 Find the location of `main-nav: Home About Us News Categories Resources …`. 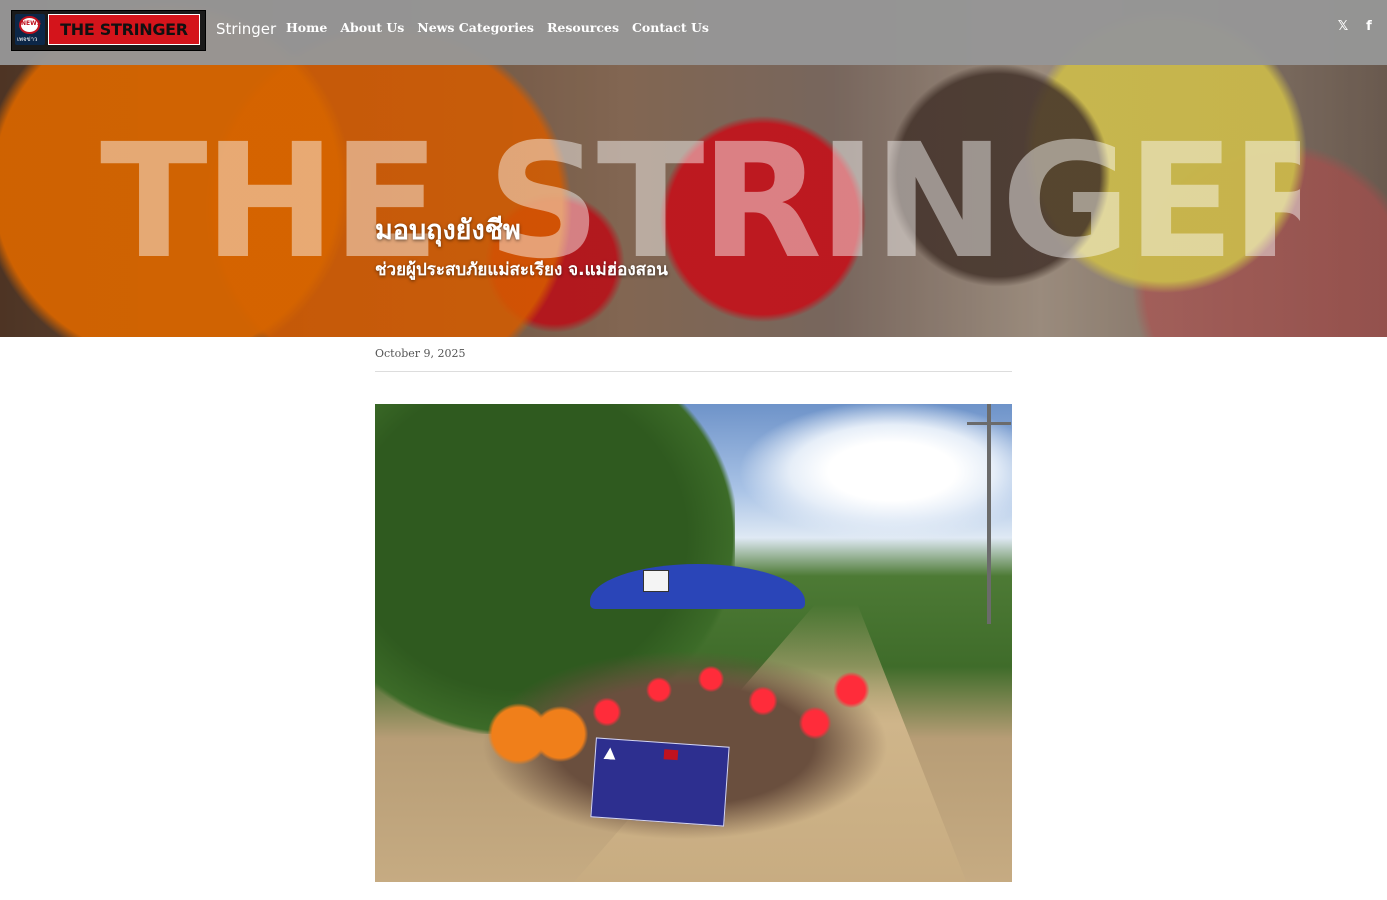

main-nav: Home About Us News Categories Resources … is located at coordinates (497, 27).